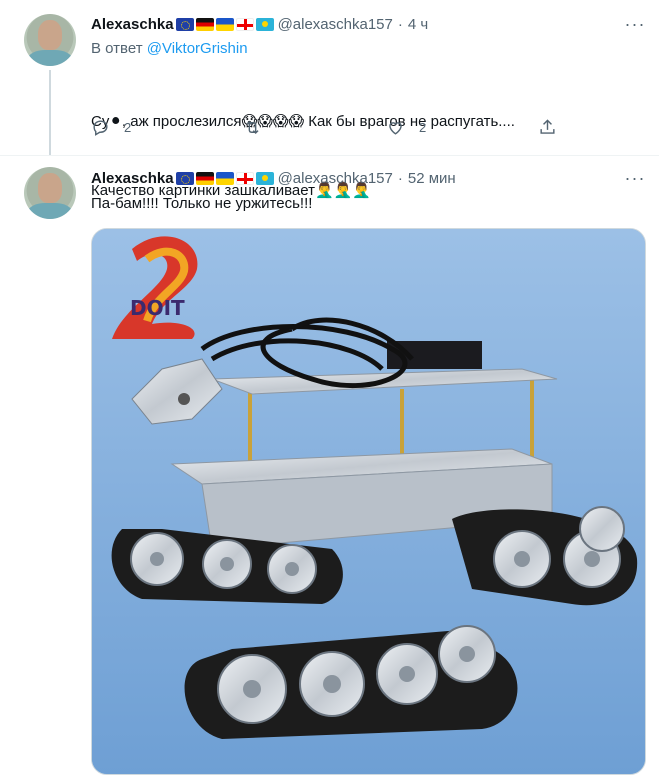 The height and width of the screenshot is (781, 659). I want to click on tweet-actions: 2 2, so click(323, 130).